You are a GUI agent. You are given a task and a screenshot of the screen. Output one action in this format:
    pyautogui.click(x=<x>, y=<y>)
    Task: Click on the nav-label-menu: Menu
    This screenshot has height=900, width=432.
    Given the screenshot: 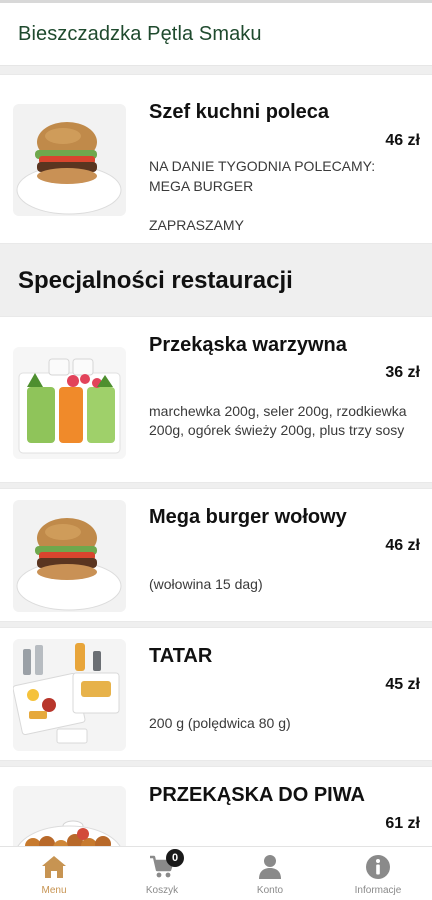 What is the action you would take?
    pyautogui.click(x=54, y=890)
    